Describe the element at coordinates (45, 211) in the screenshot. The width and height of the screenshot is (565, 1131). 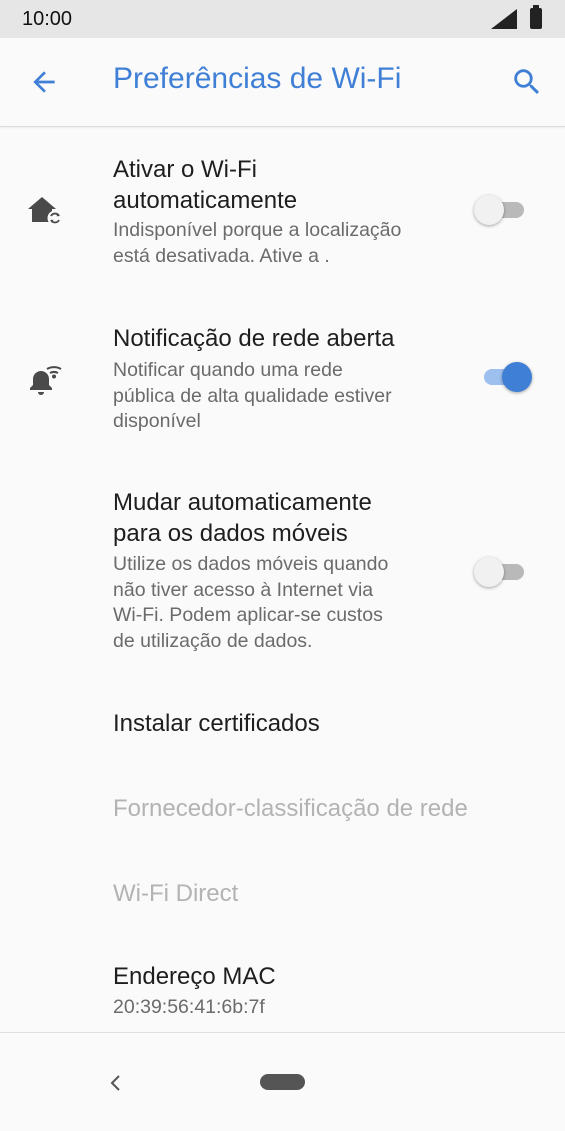
I see `home-sync-icon` at that location.